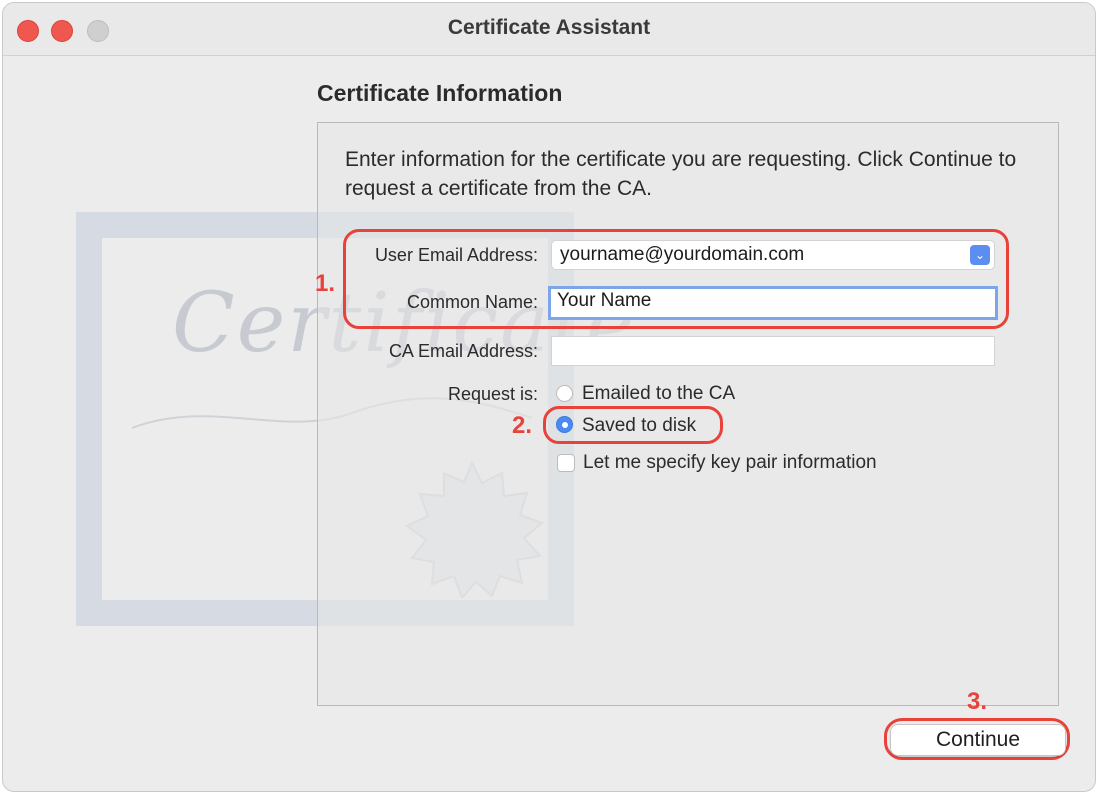 The height and width of the screenshot is (794, 1098). Describe the element at coordinates (522, 425) in the screenshot. I see `annotation-marker-2: 2.` at that location.